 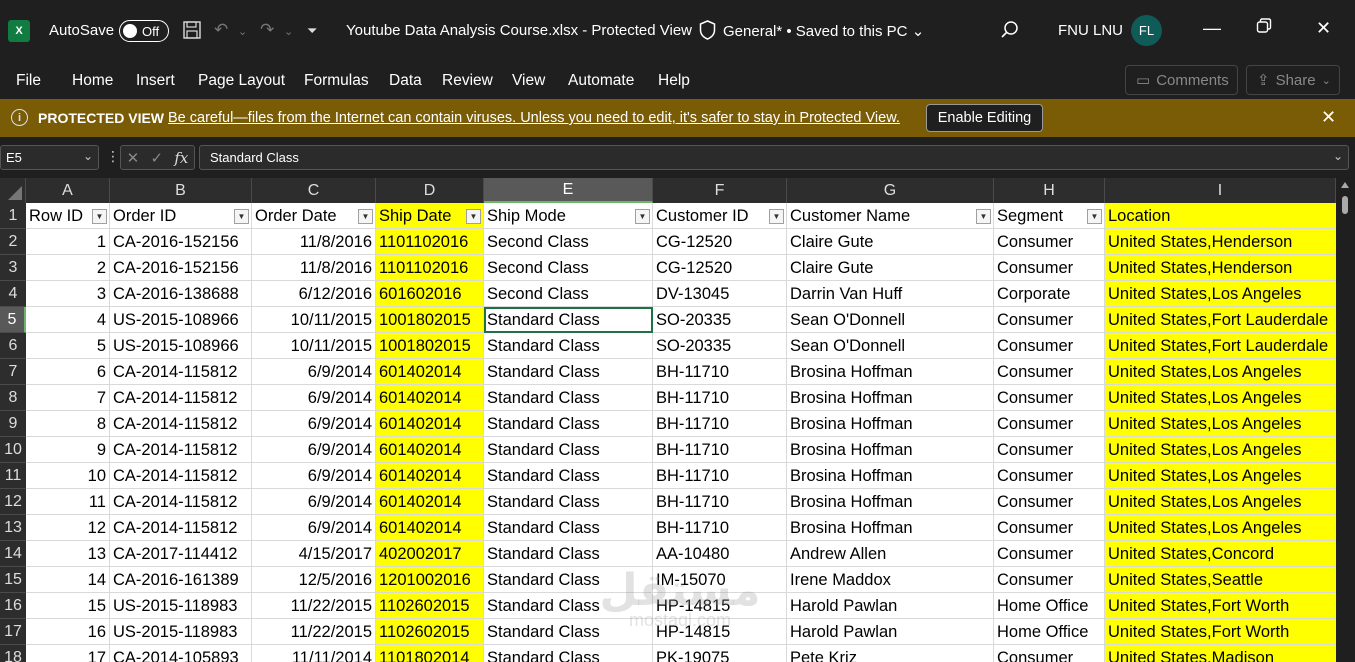 What do you see at coordinates (1345, 205) in the screenshot?
I see `scrollbar-thumb` at bounding box center [1345, 205].